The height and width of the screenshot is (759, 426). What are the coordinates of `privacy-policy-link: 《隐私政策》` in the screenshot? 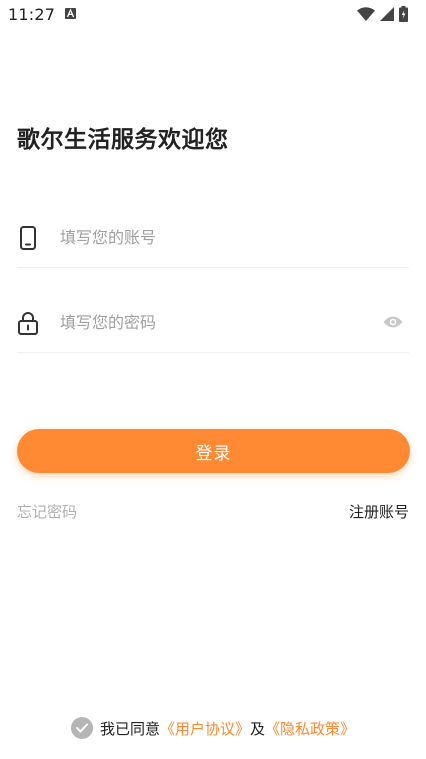 It's located at (310, 728).